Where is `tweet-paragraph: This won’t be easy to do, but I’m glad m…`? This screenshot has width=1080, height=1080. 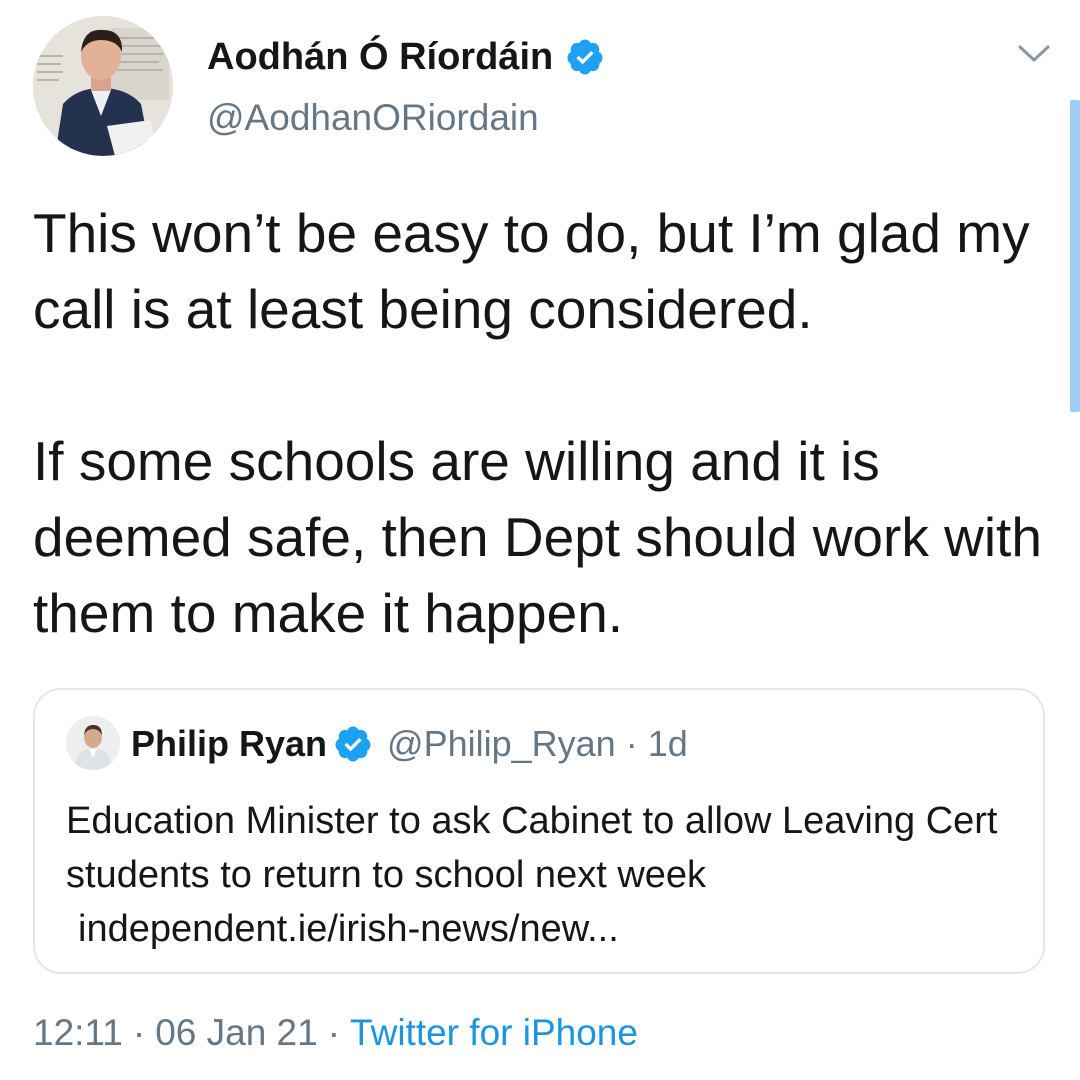
tweet-paragraph: This won’t be easy to do, but I’m glad m… is located at coordinates (531, 271).